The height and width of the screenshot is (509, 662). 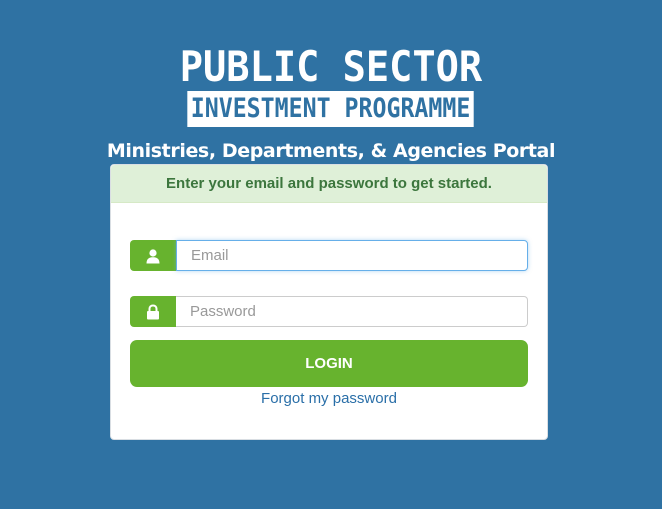 I want to click on user-icon, so click(x=153, y=255).